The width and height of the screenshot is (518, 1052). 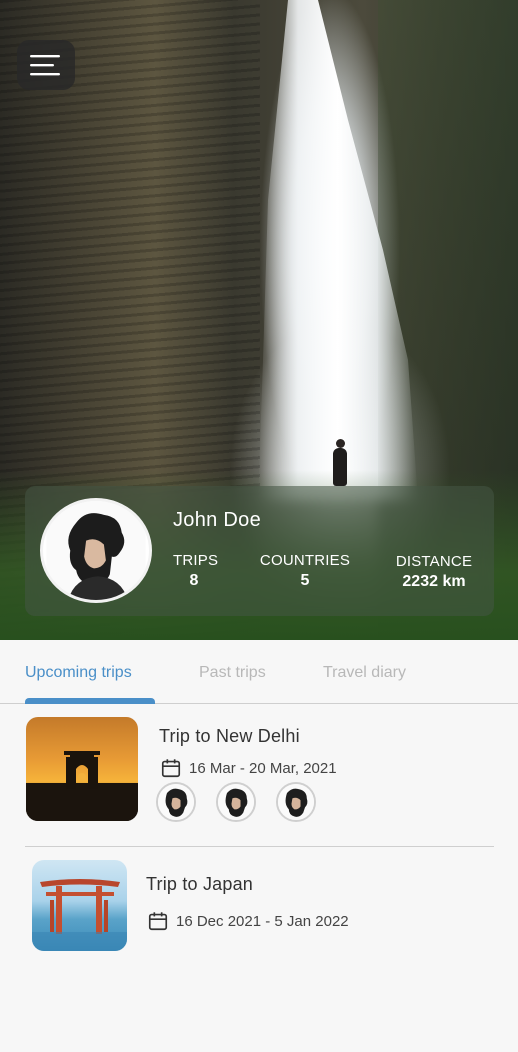 I want to click on trip-title: Trip to Japan, so click(x=199, y=884).